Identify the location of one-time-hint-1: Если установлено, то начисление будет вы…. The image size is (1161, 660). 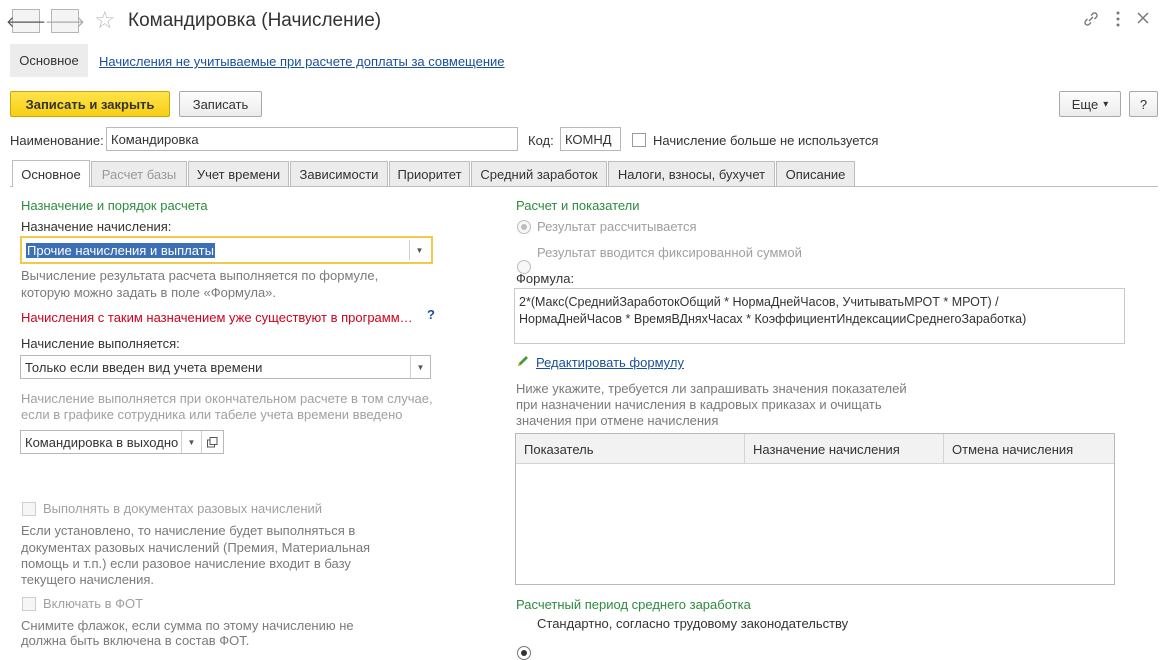
(188, 530).